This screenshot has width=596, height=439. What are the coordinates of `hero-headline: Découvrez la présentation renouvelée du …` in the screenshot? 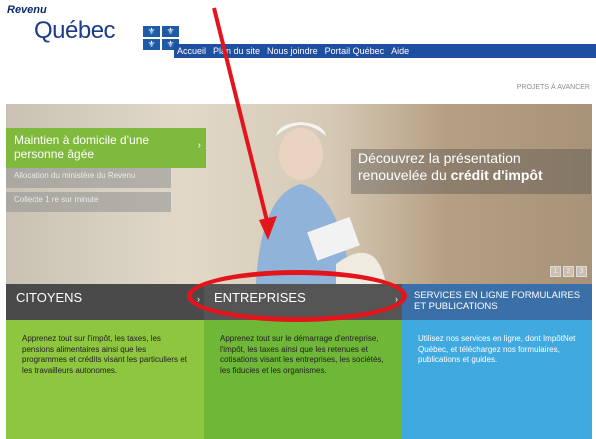 It's located at (473, 167).